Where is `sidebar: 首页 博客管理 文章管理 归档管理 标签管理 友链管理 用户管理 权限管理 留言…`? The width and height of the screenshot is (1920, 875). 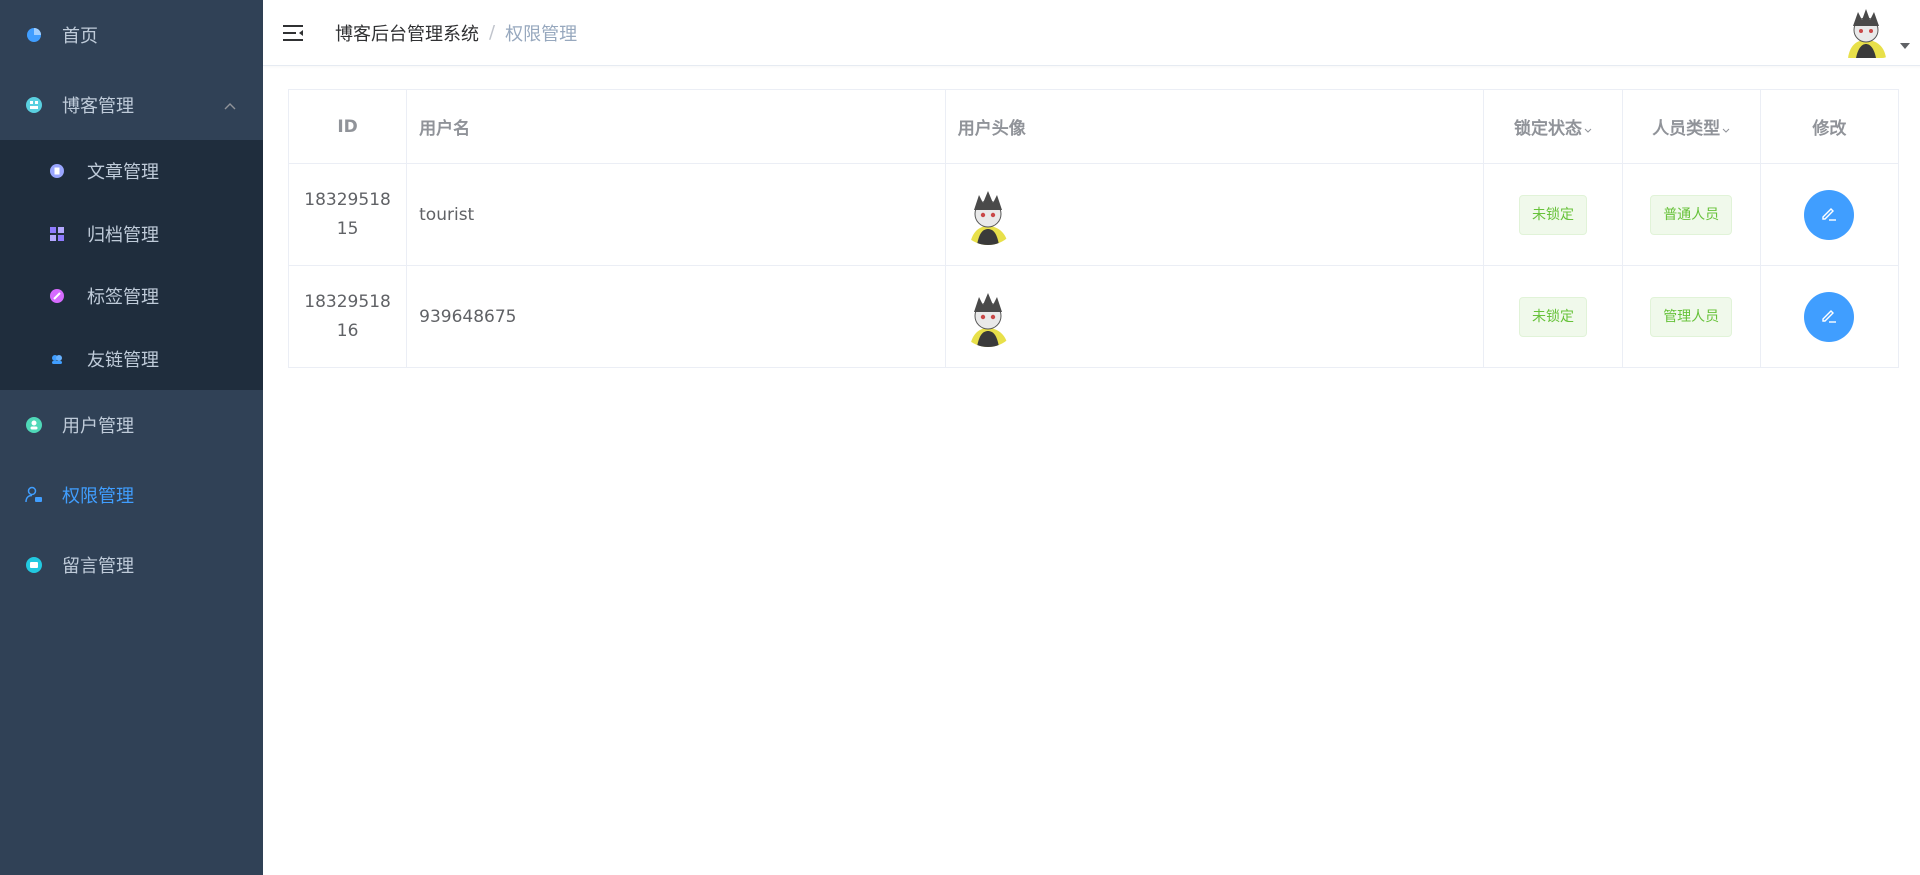
sidebar: 首页 博客管理 文章管理 归档管理 标签管理 友链管理 用户管理 权限管理 留言… is located at coordinates (131, 437).